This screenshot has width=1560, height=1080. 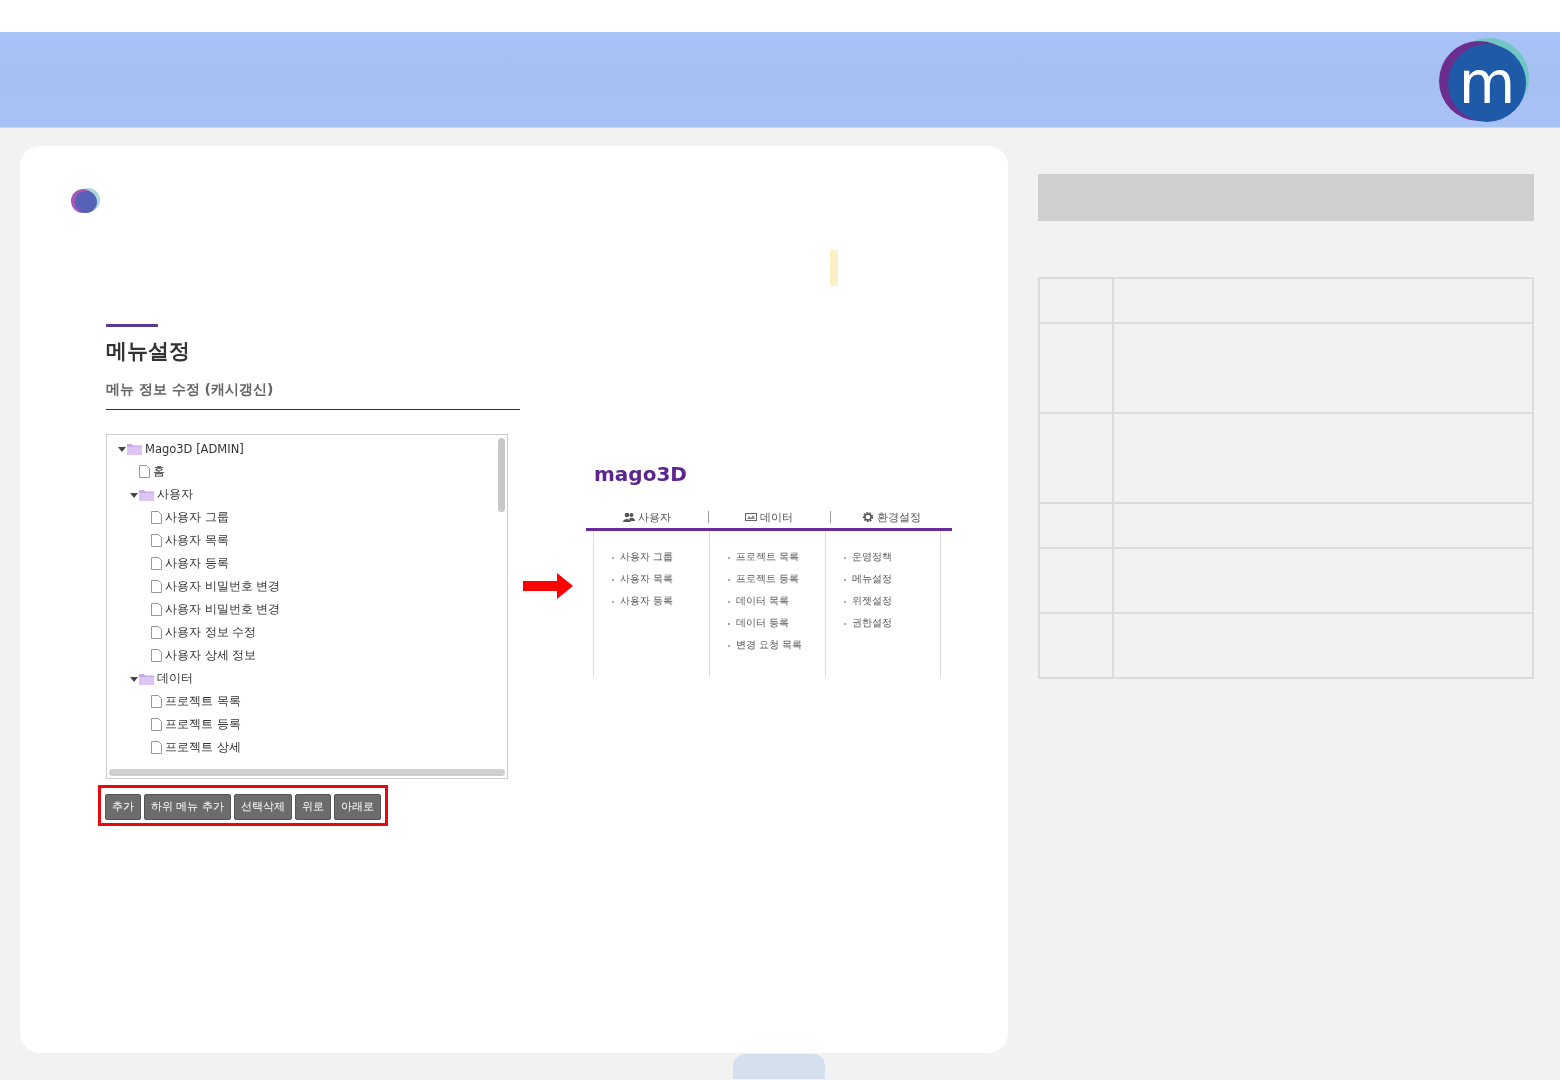 I want to click on tree-item: 사용자 등록, so click(x=197, y=563).